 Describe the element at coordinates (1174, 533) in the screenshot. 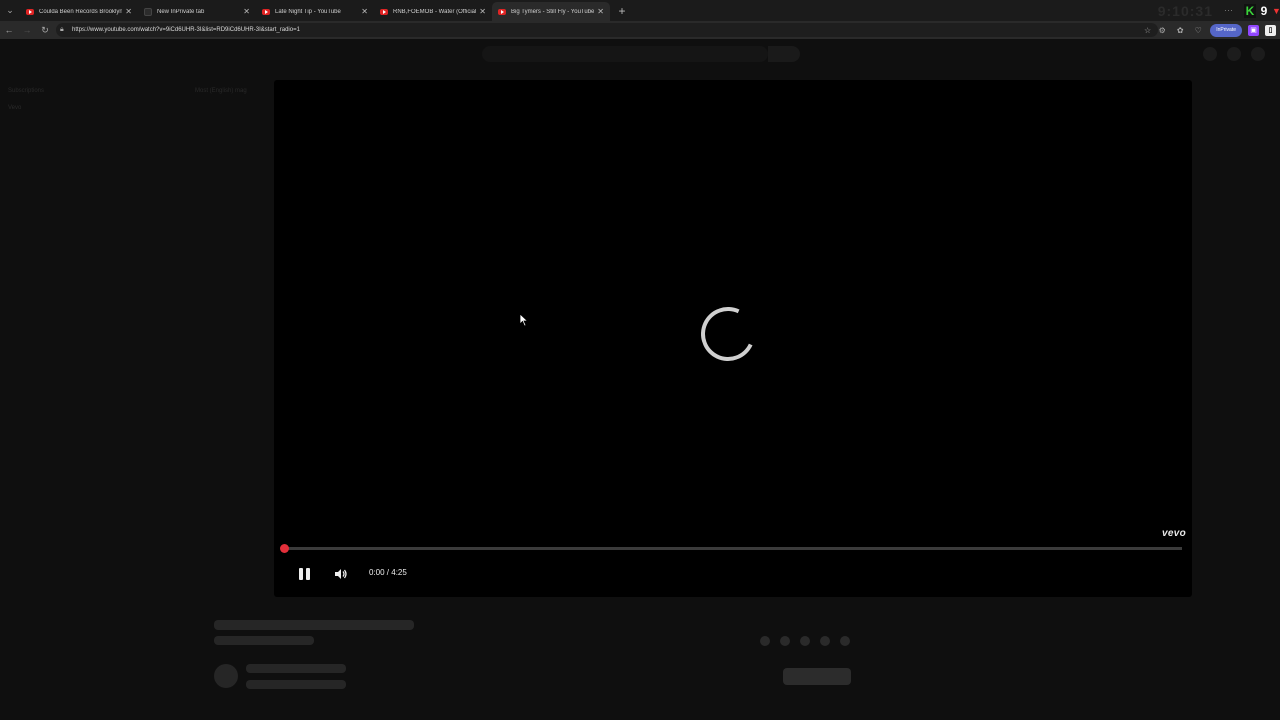

I see `vevo-watermark: vevo` at that location.